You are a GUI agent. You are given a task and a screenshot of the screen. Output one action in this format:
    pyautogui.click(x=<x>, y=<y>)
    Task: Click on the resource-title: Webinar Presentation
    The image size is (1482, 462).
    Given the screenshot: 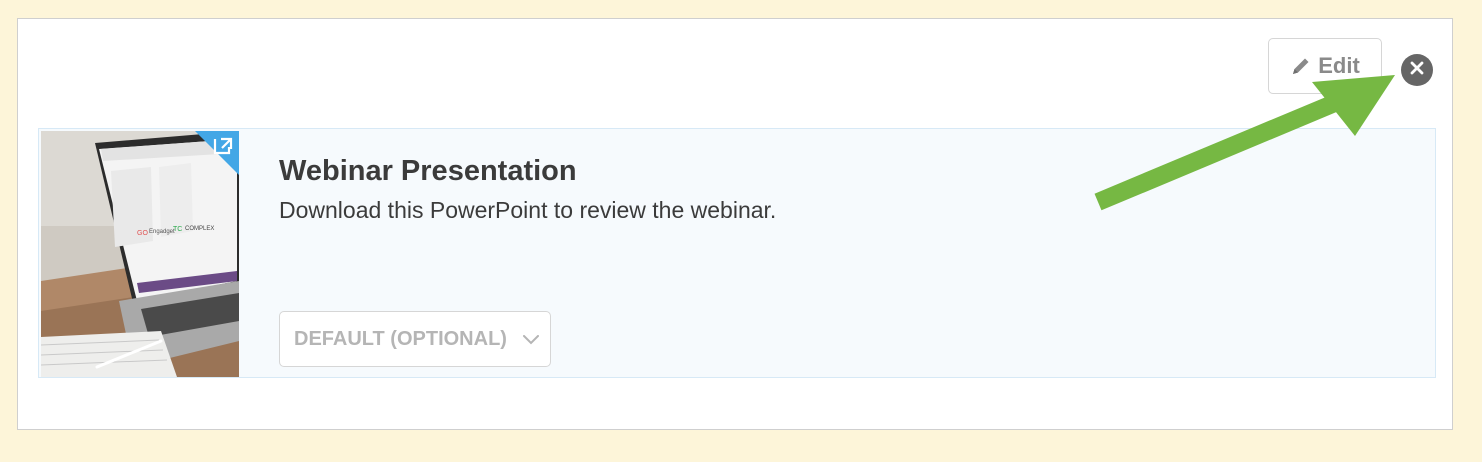 What is the action you would take?
    pyautogui.click(x=428, y=171)
    